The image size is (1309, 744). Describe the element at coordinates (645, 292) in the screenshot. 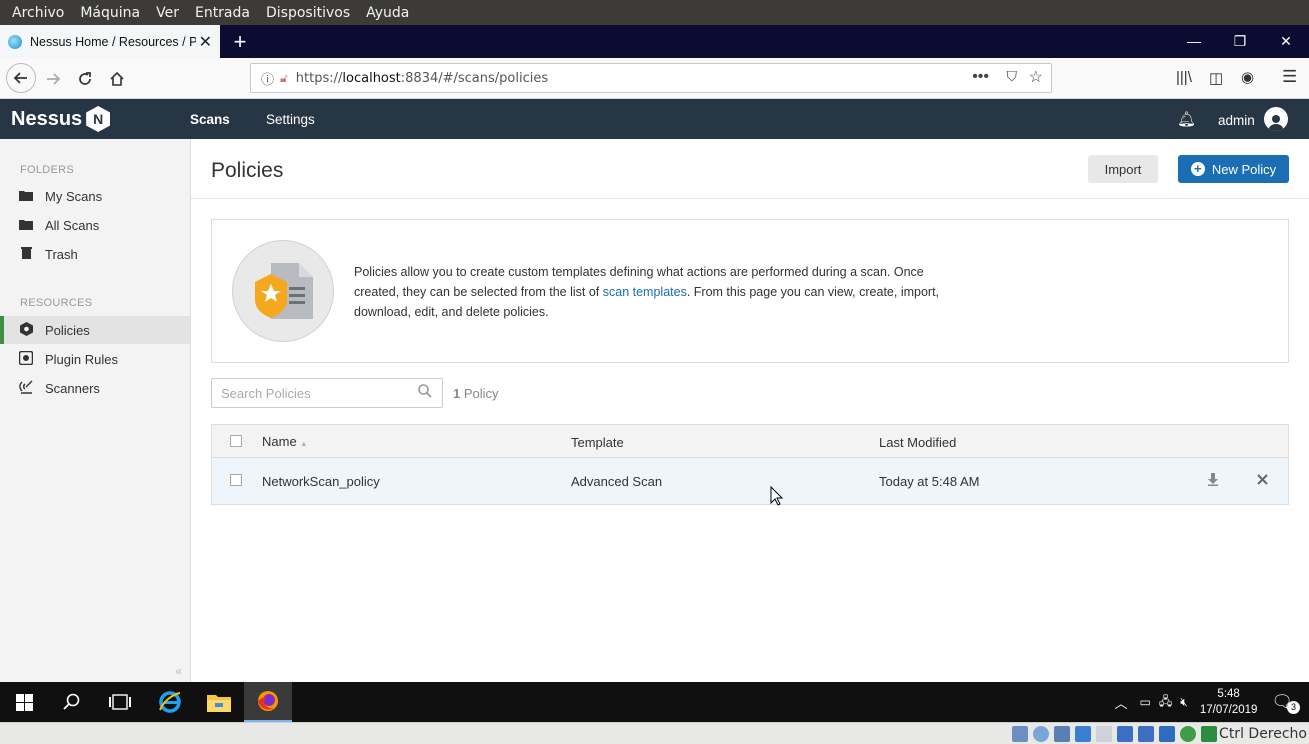

I see `scan-templates-link: scan templates` at that location.